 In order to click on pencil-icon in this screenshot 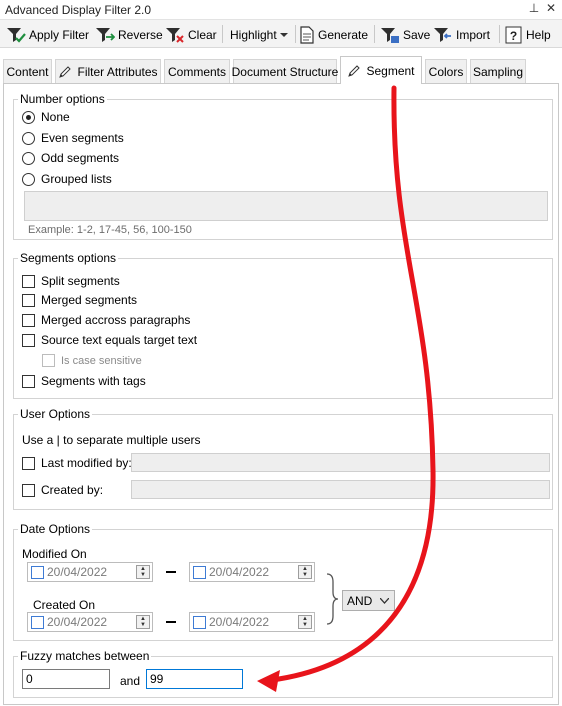, I will do `click(65, 71)`.